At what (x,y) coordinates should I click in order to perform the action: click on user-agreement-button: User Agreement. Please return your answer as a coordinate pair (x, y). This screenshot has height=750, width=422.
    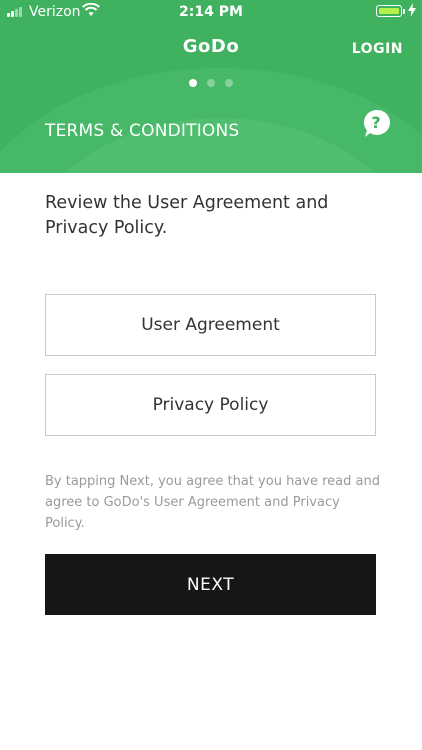
    Looking at the image, I should click on (210, 325).